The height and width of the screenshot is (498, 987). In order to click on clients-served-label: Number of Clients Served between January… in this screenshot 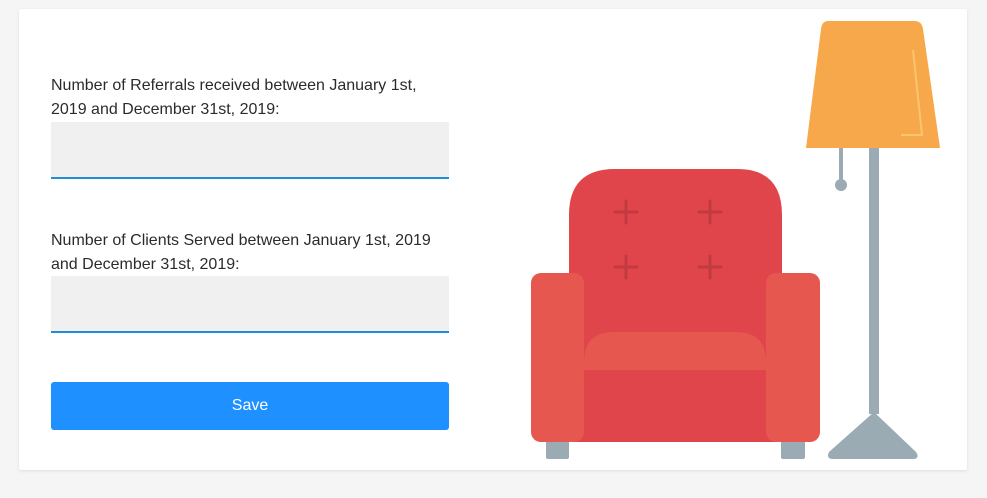, I will do `click(241, 252)`.